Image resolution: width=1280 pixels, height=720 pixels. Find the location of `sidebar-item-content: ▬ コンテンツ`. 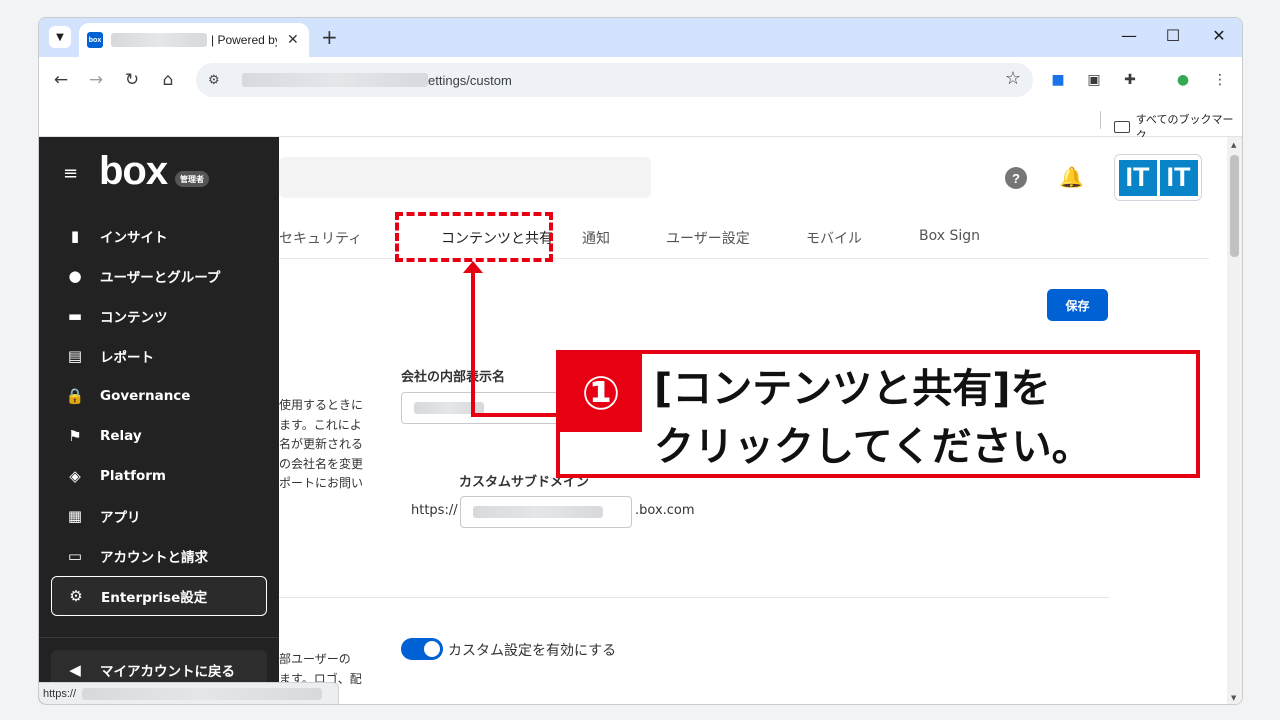

sidebar-item-content: ▬ コンテンツ is located at coordinates (159, 316).